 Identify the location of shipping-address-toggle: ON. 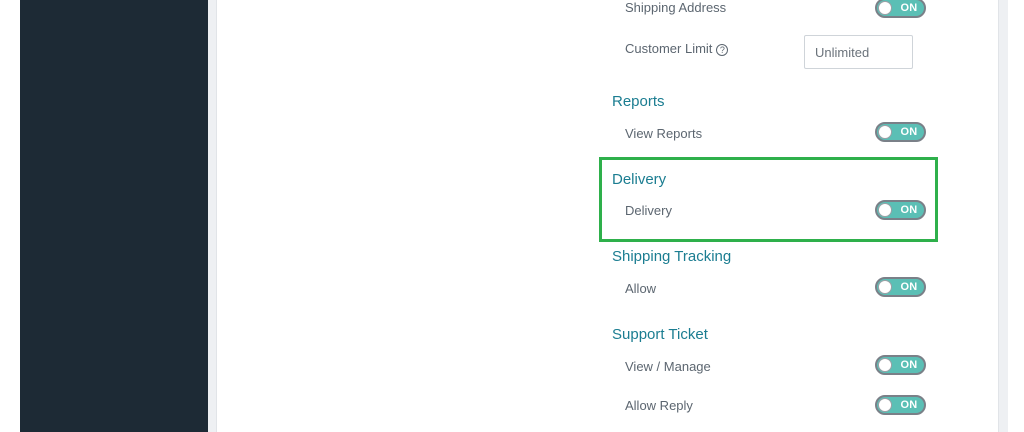
(900, 9).